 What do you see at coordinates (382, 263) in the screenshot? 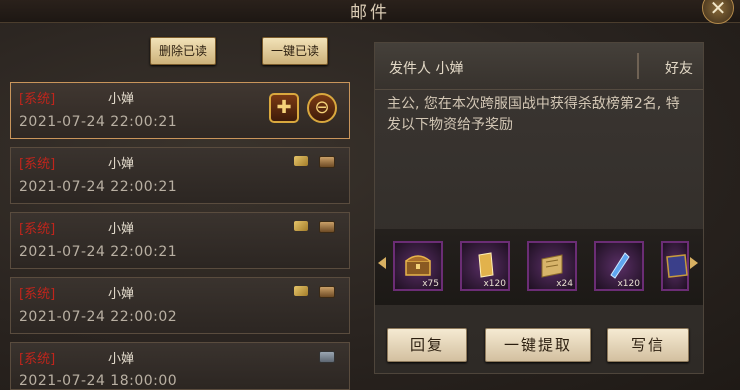
I see `scroll-left-icon` at bounding box center [382, 263].